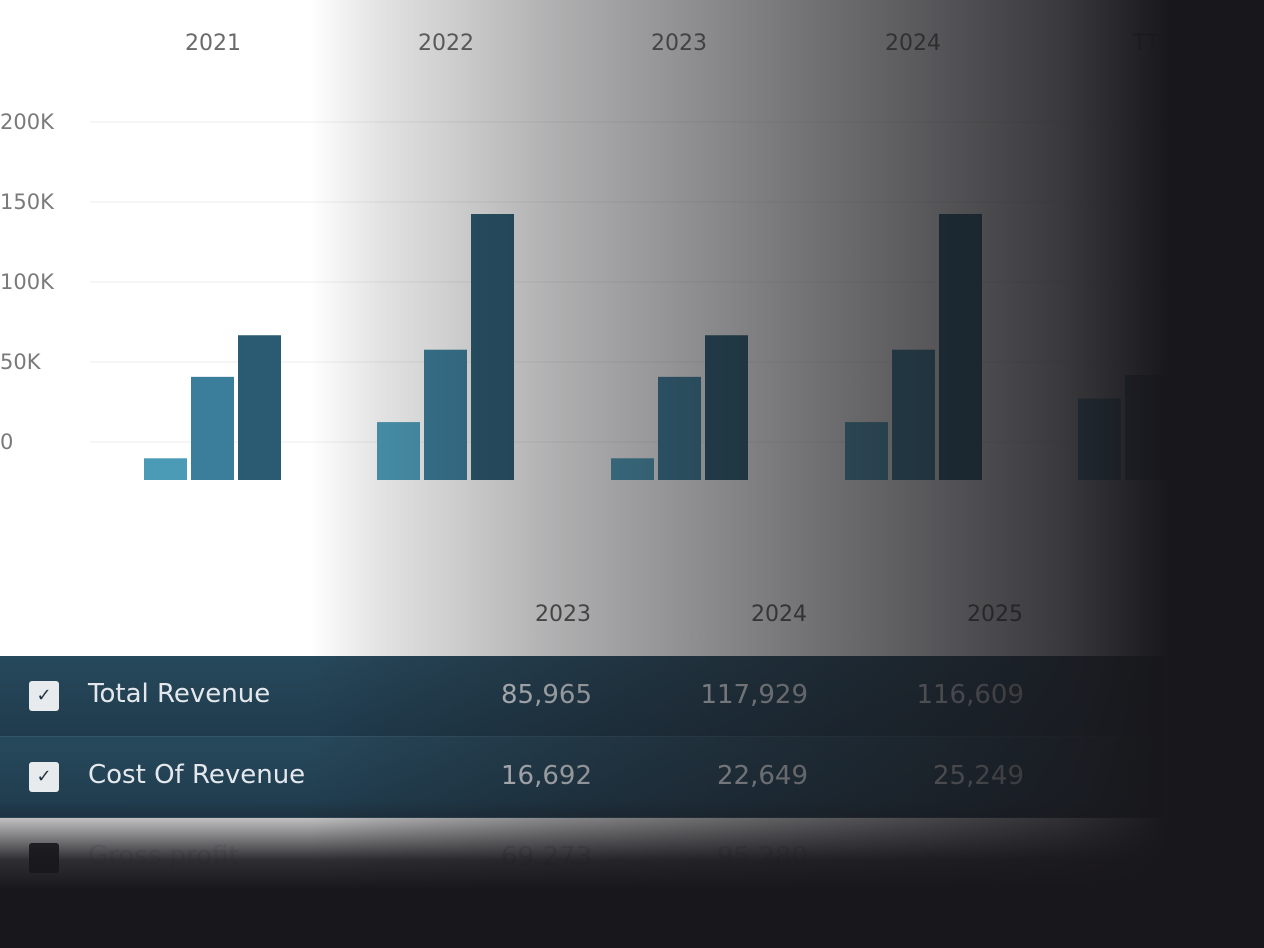  What do you see at coordinates (978, 776) in the screenshot?
I see `table-cell: 25,249` at bounding box center [978, 776].